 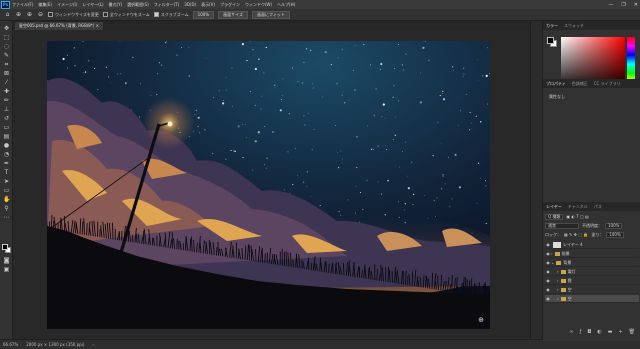 I want to click on layer-row: ◉ › 空, so click(x=592, y=290).